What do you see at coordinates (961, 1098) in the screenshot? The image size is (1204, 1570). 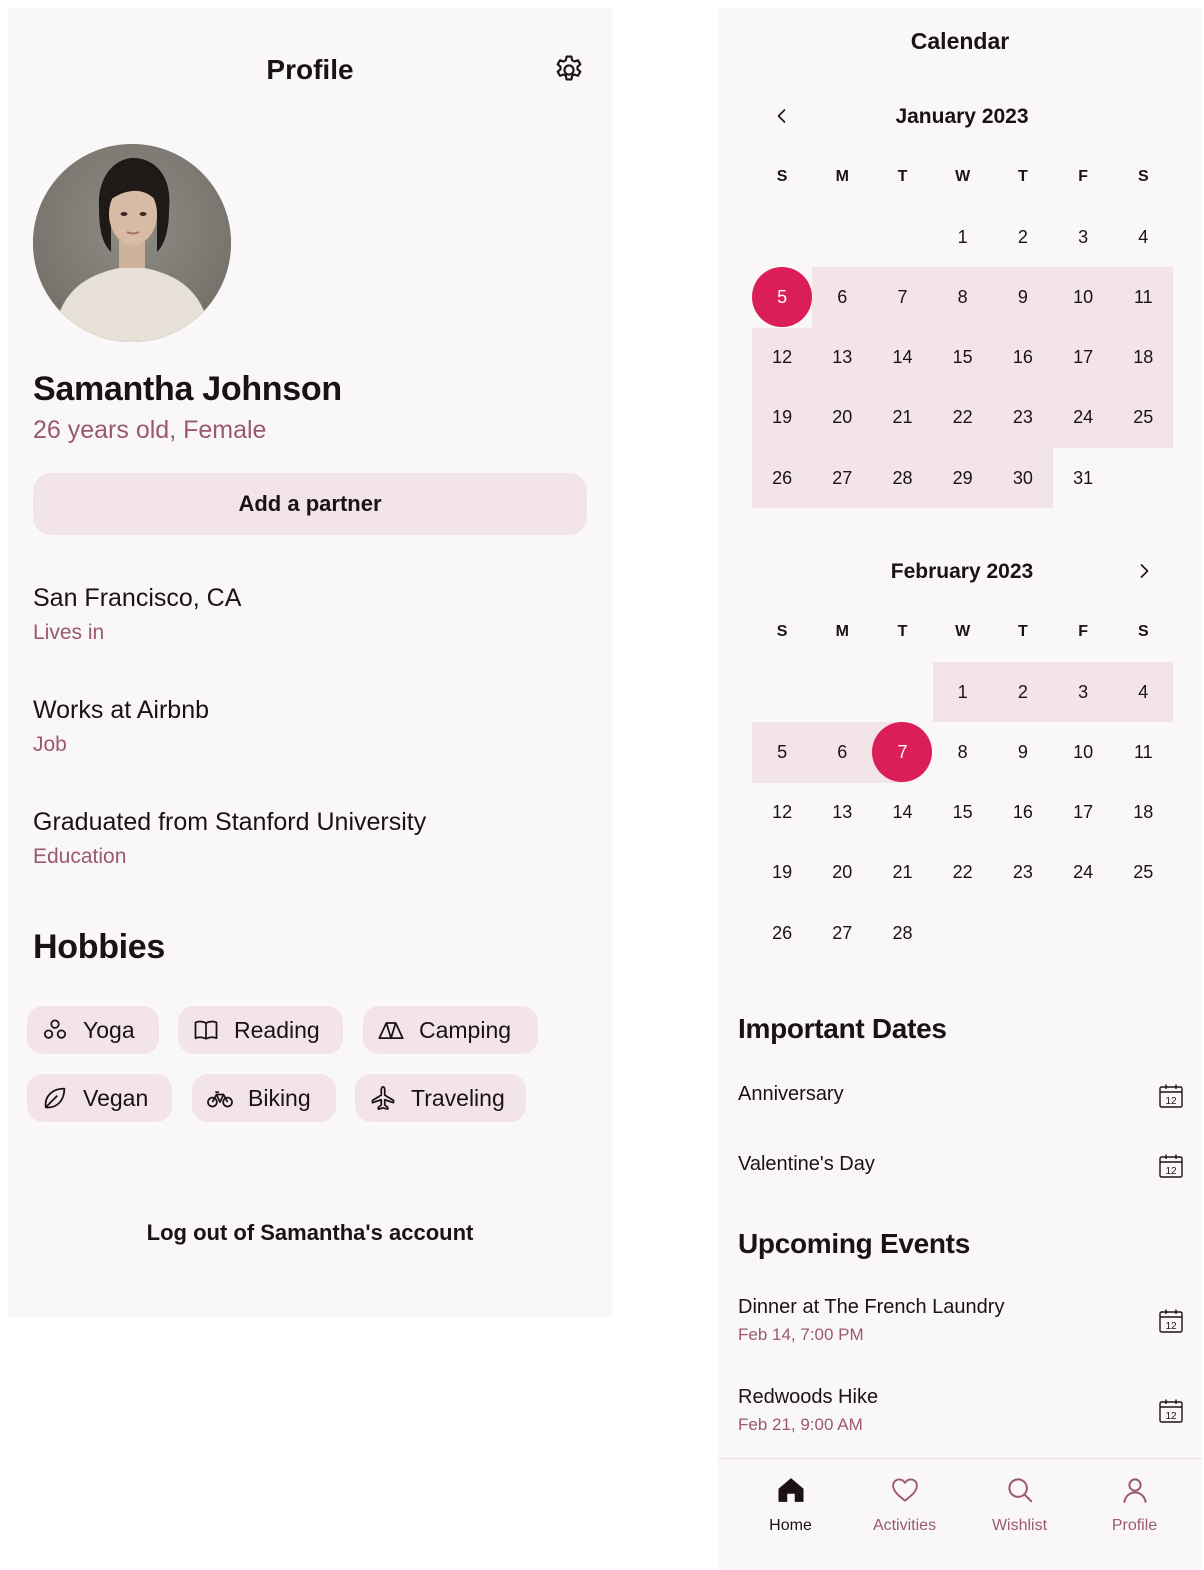 I see `important-date-row: Anniversary 12` at bounding box center [961, 1098].